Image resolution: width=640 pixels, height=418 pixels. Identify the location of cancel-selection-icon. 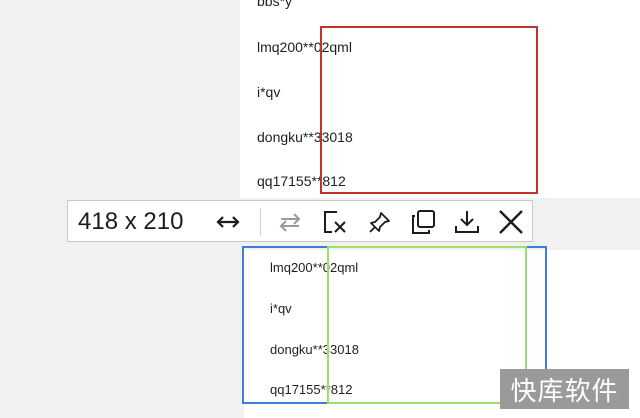
(335, 222).